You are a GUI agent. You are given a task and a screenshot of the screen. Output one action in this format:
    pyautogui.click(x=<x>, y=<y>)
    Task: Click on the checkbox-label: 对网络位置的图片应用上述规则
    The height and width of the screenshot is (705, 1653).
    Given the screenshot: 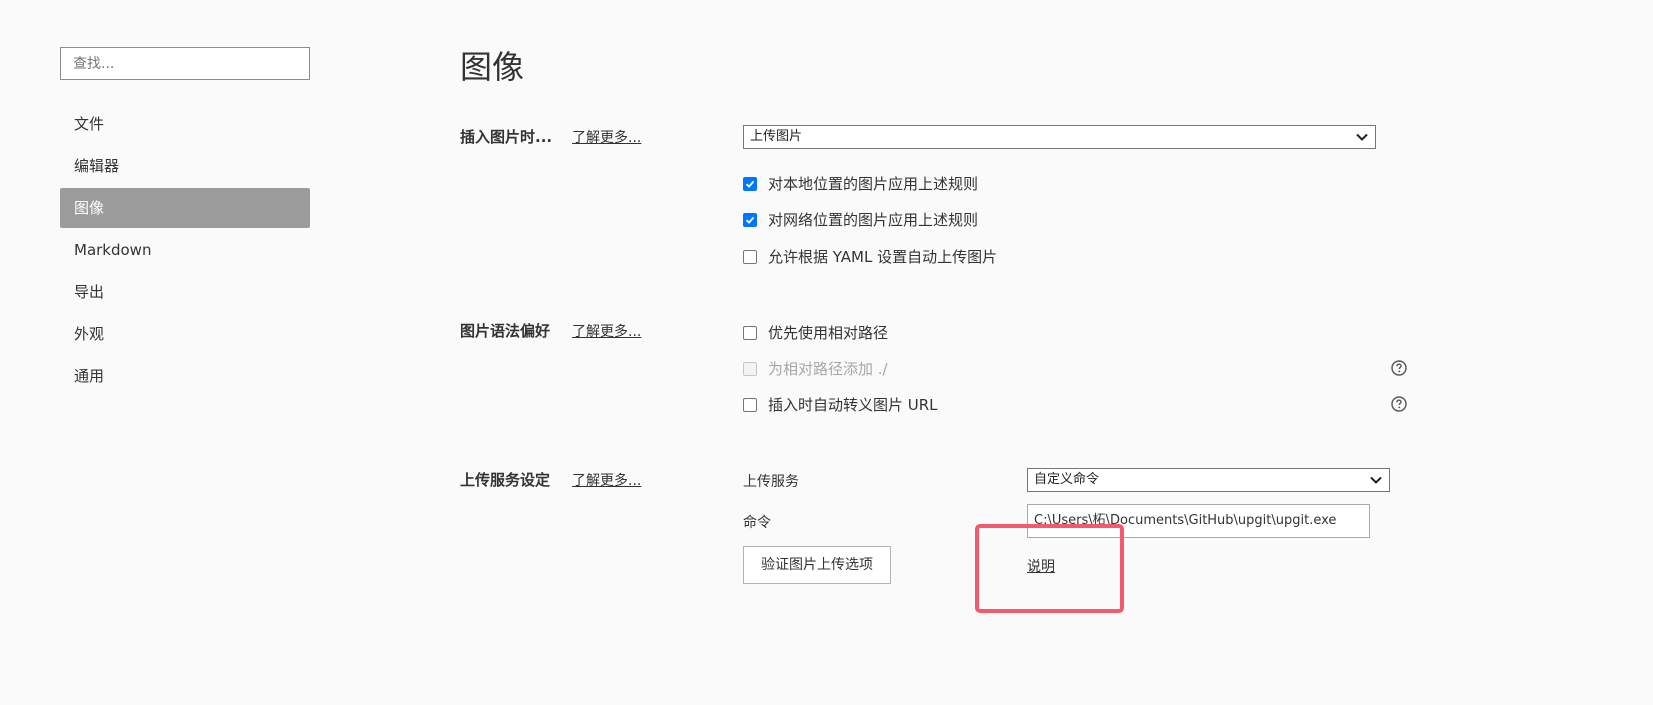 What is the action you would take?
    pyautogui.click(x=873, y=220)
    